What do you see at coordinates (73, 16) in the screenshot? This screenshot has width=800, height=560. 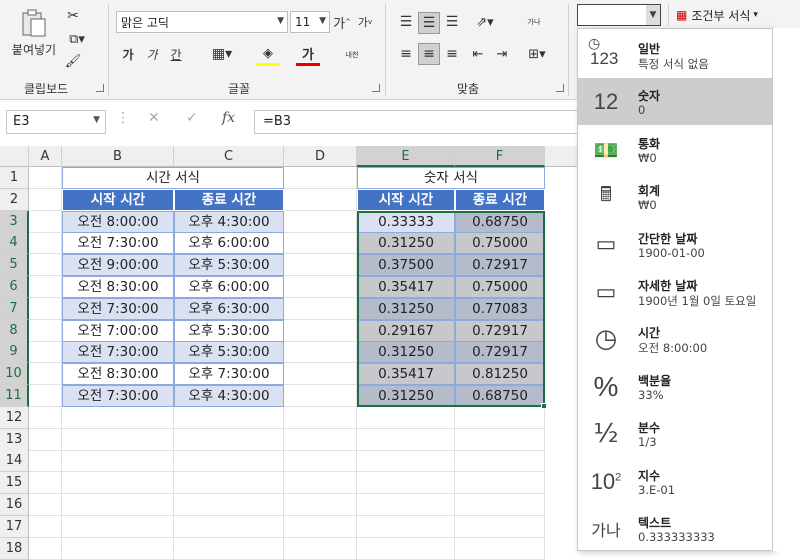 I see `cut-icon: ✂` at bounding box center [73, 16].